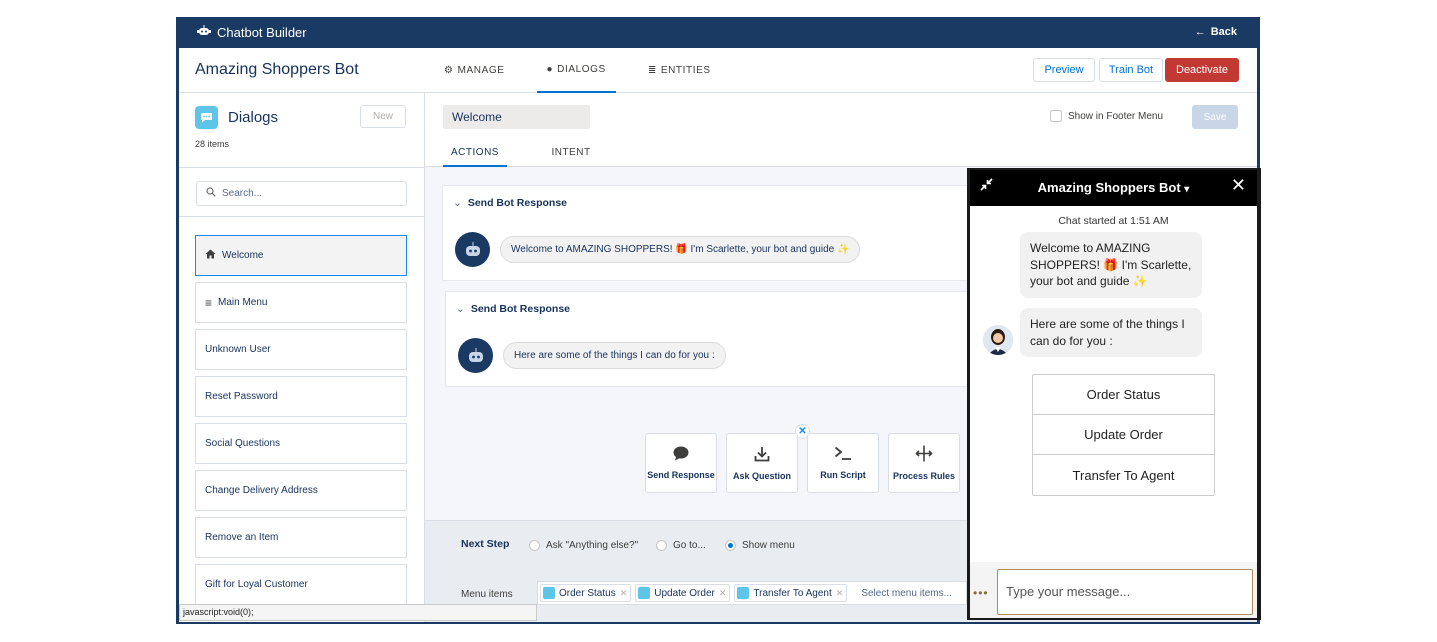 This screenshot has height=642, width=1437. I want to click on tab-entities: ≣ ENTITIES, so click(679, 70).